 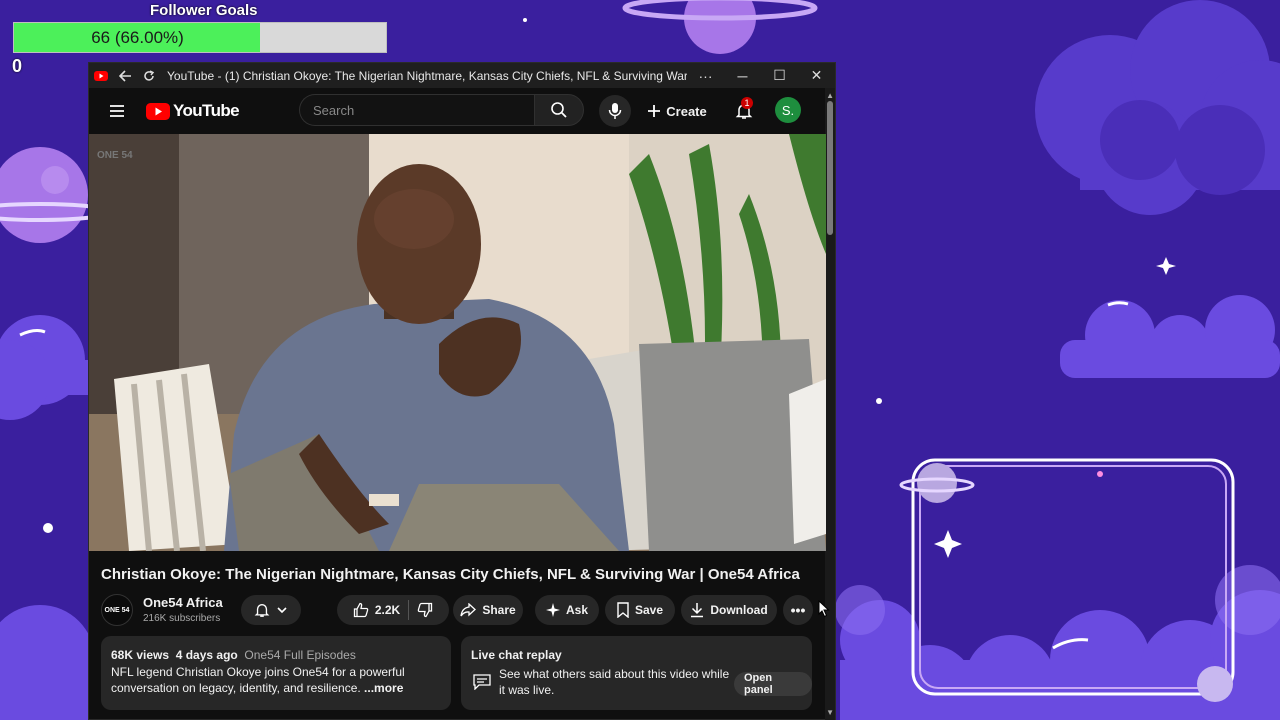 I want to click on download-label: Download, so click(x=739, y=610).